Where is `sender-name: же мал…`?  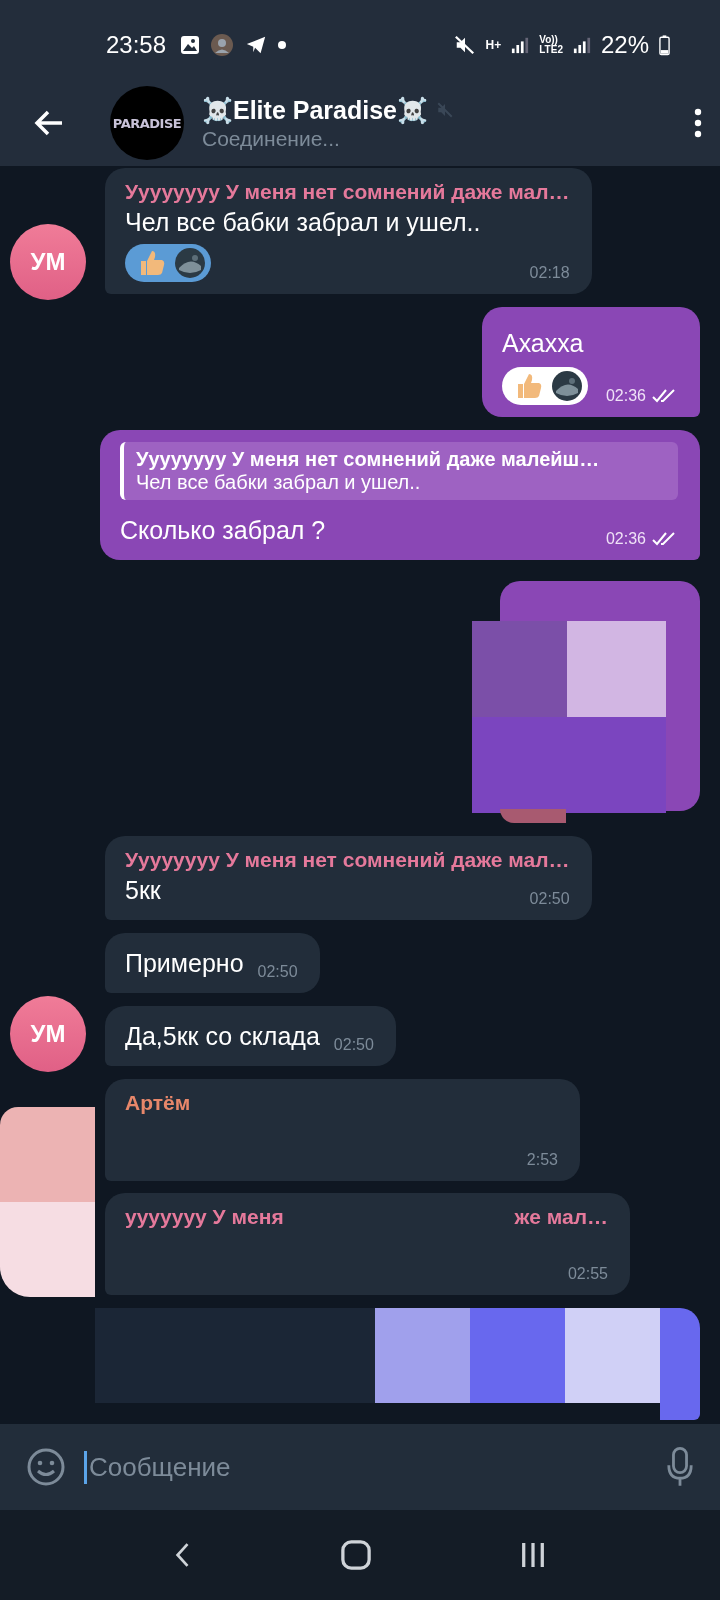
sender-name: же мал… is located at coordinates (561, 1217).